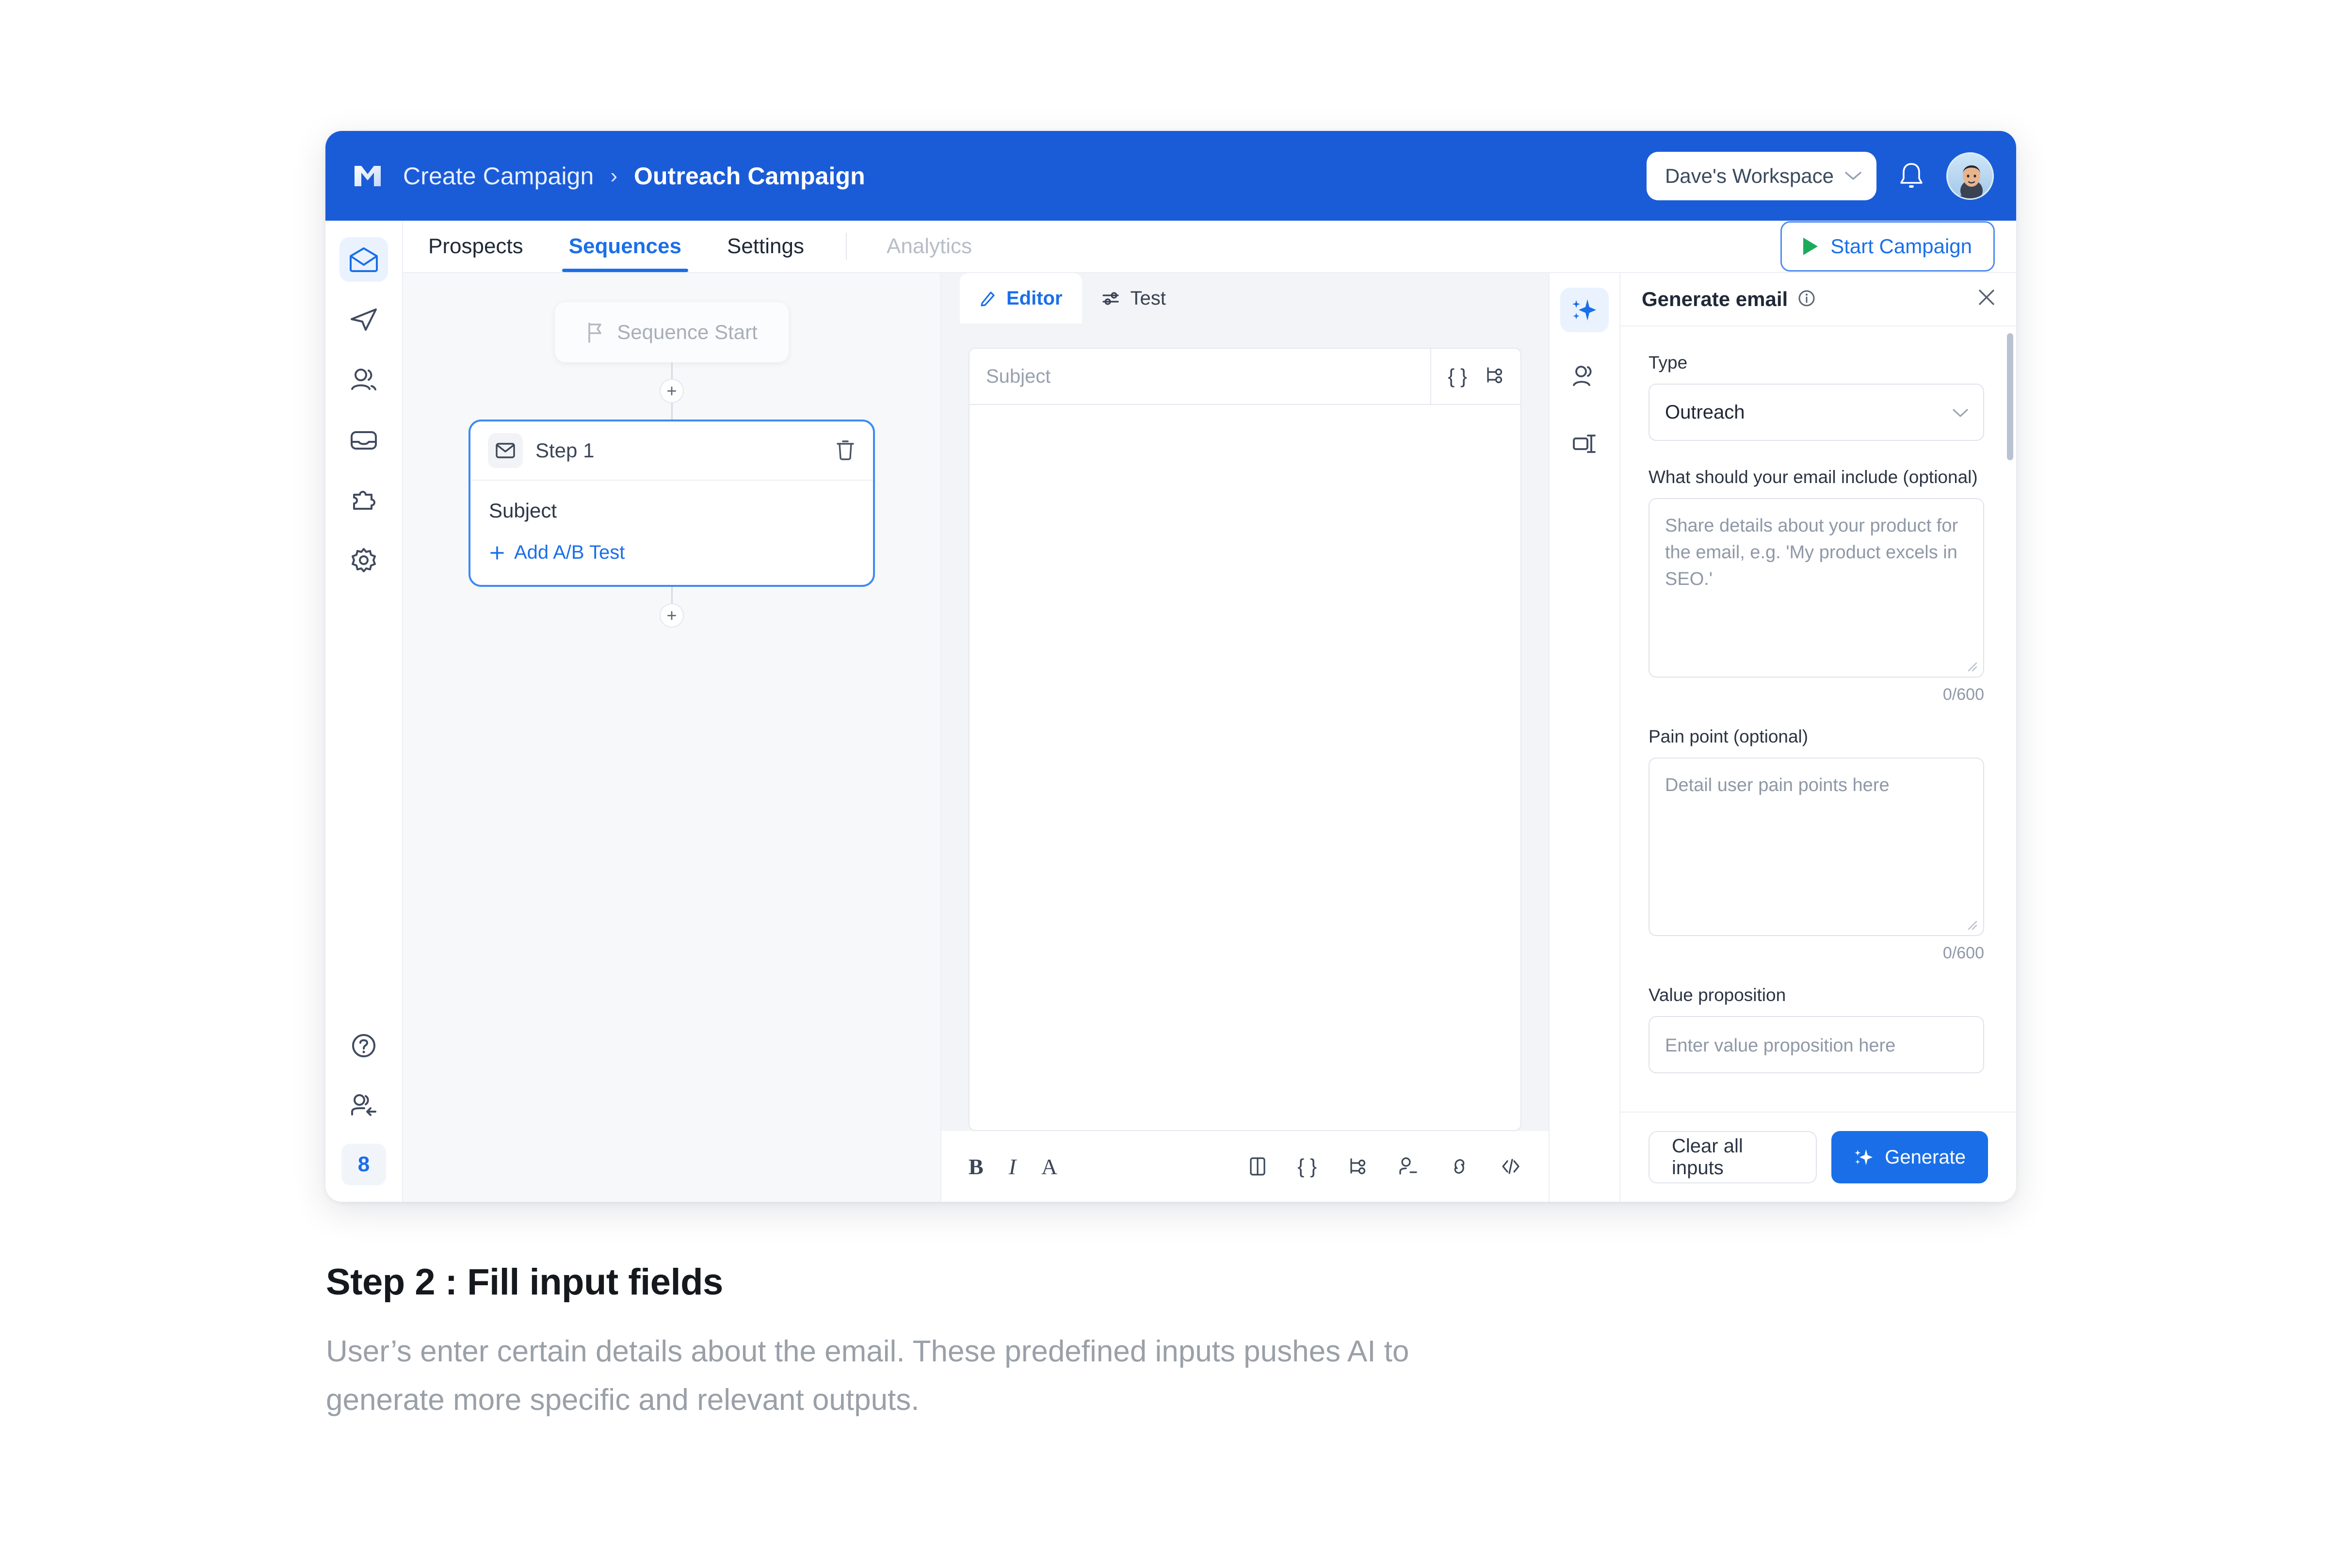 The width and height of the screenshot is (2328, 1568). What do you see at coordinates (672, 615) in the screenshot?
I see `add-step-button-bottom: +` at bounding box center [672, 615].